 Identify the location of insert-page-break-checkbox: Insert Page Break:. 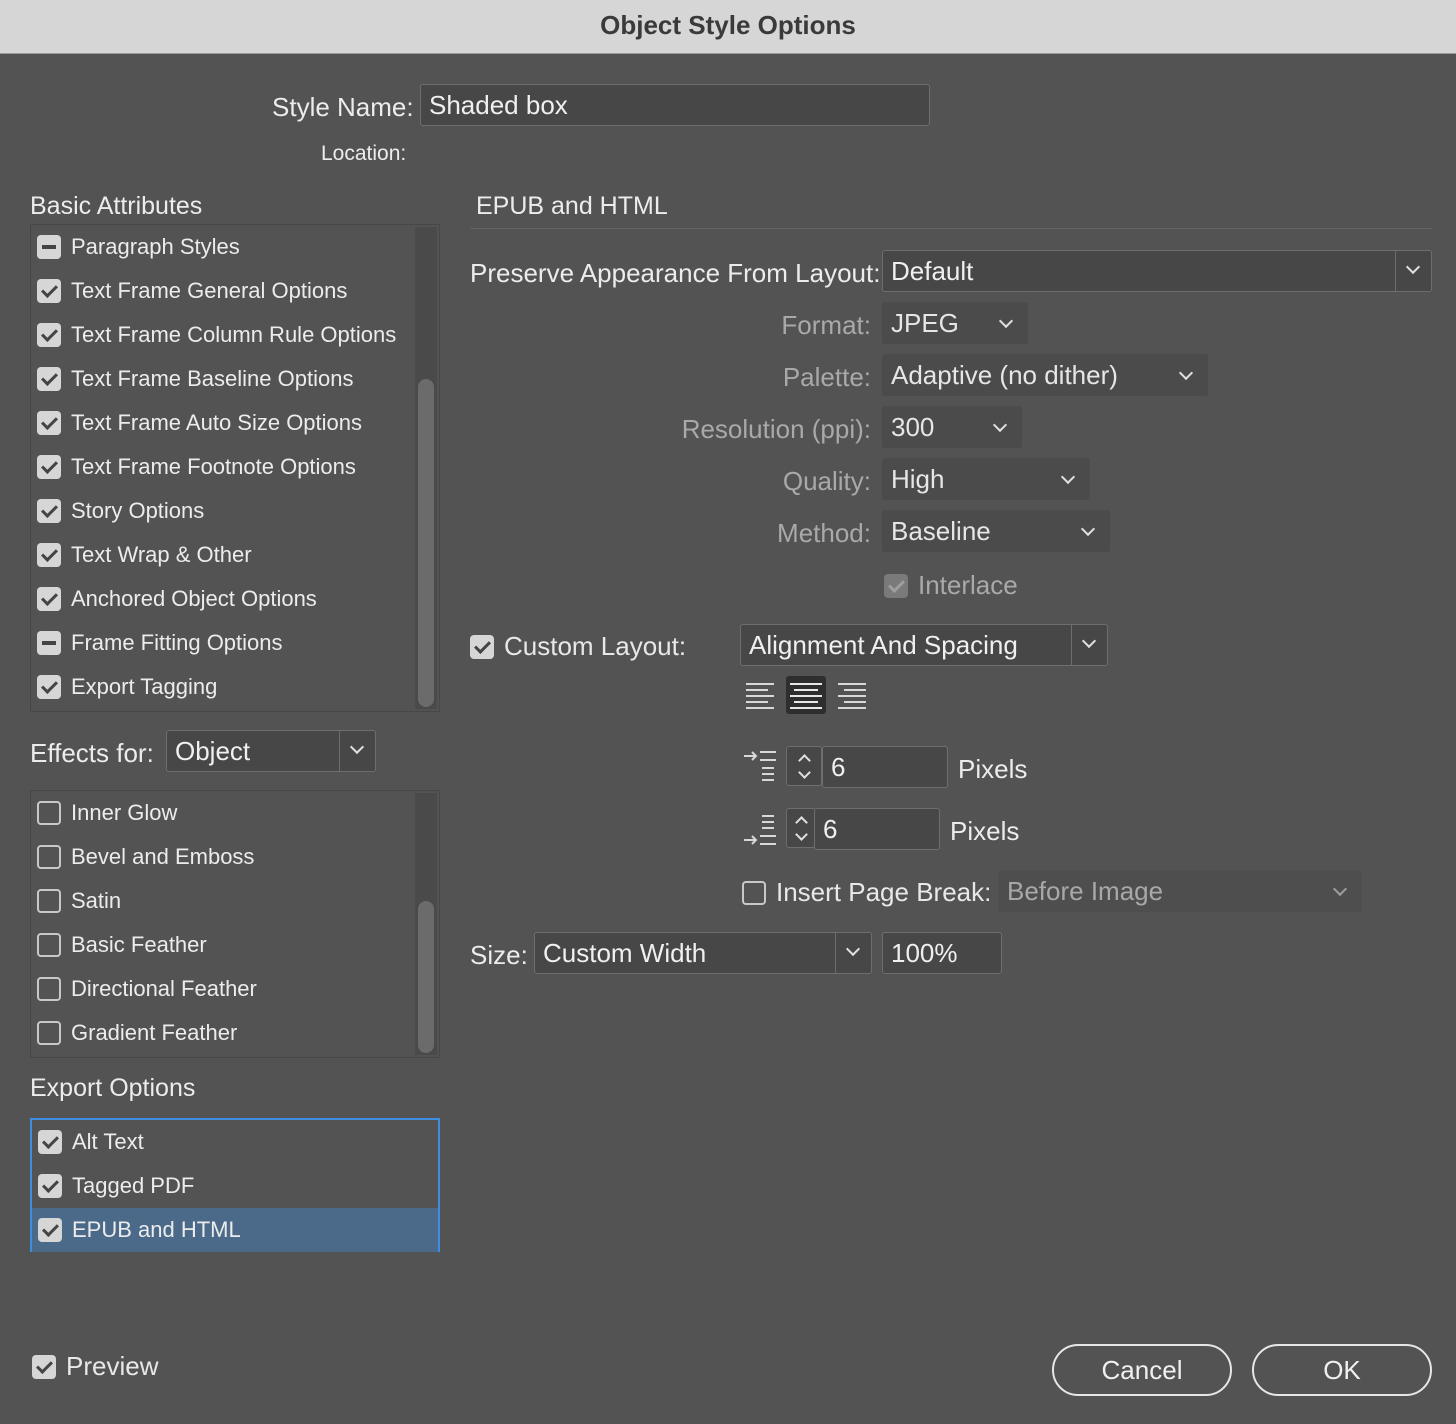
(866, 892).